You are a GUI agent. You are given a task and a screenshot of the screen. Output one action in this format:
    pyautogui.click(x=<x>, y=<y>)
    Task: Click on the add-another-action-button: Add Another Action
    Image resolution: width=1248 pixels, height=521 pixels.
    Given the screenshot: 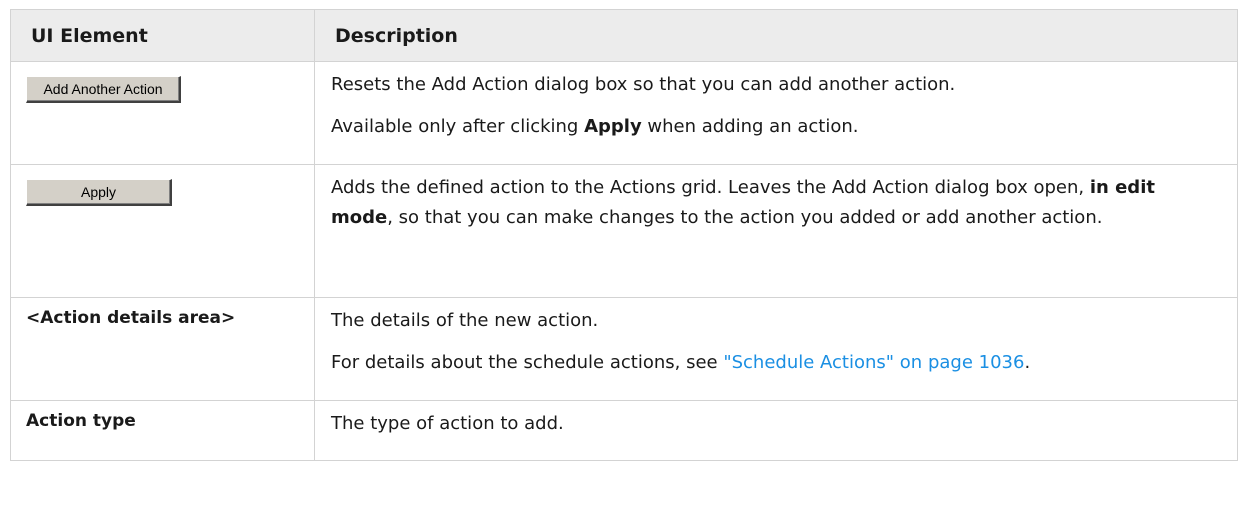 What is the action you would take?
    pyautogui.click(x=103, y=89)
    